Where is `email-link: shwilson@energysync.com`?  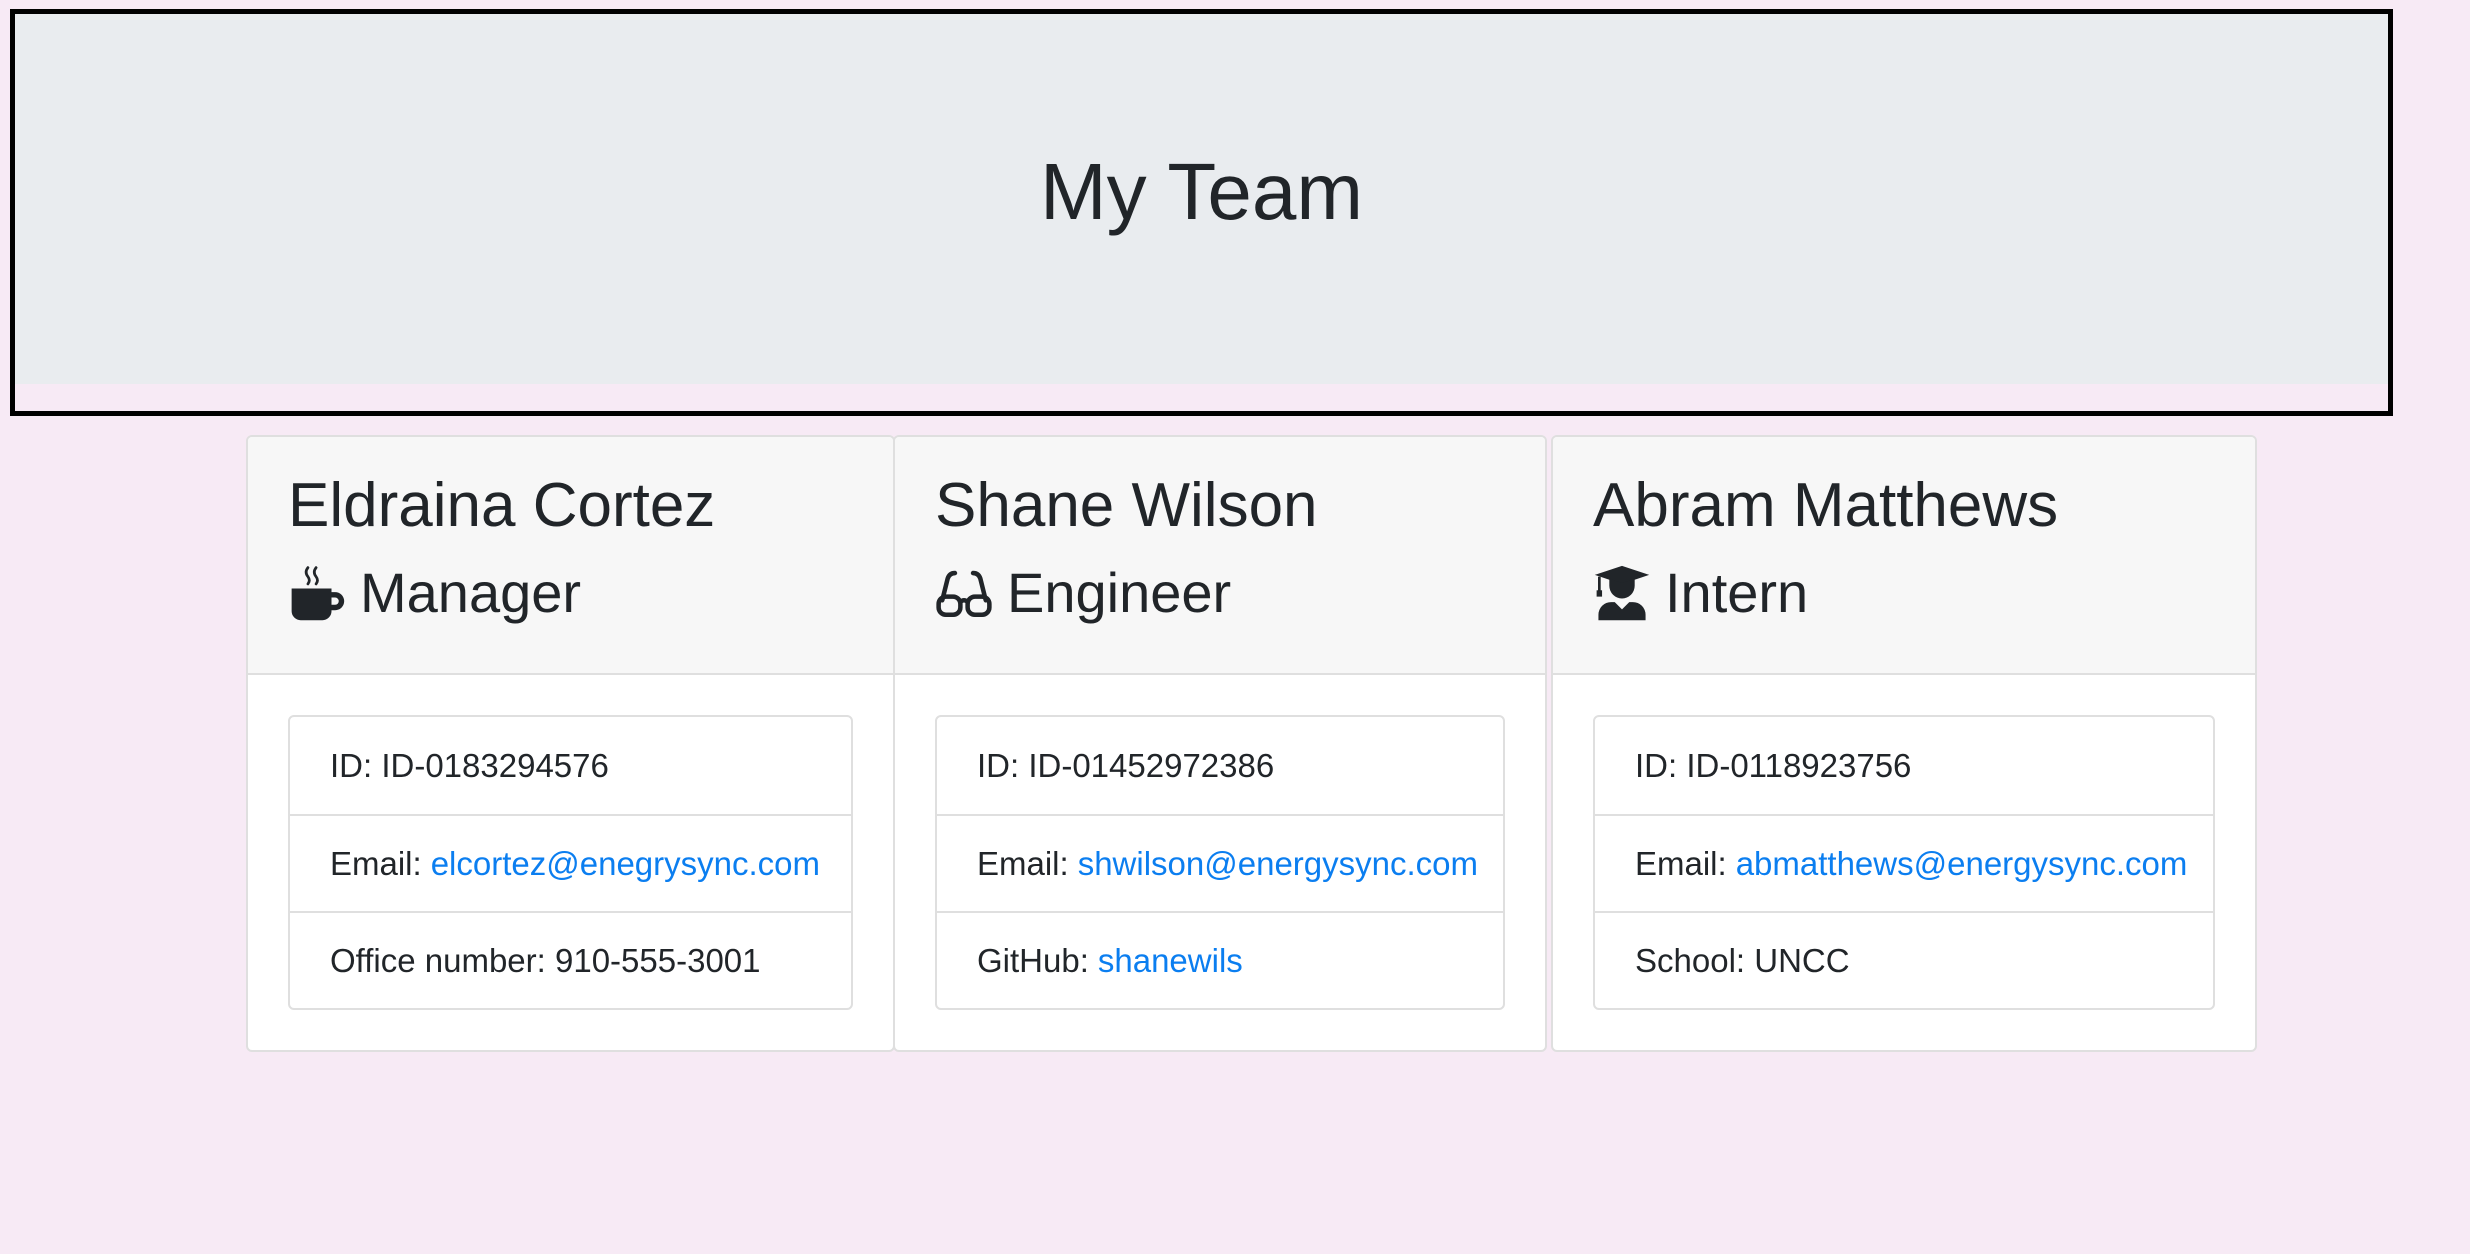
email-link: shwilson@energysync.com is located at coordinates (1278, 864).